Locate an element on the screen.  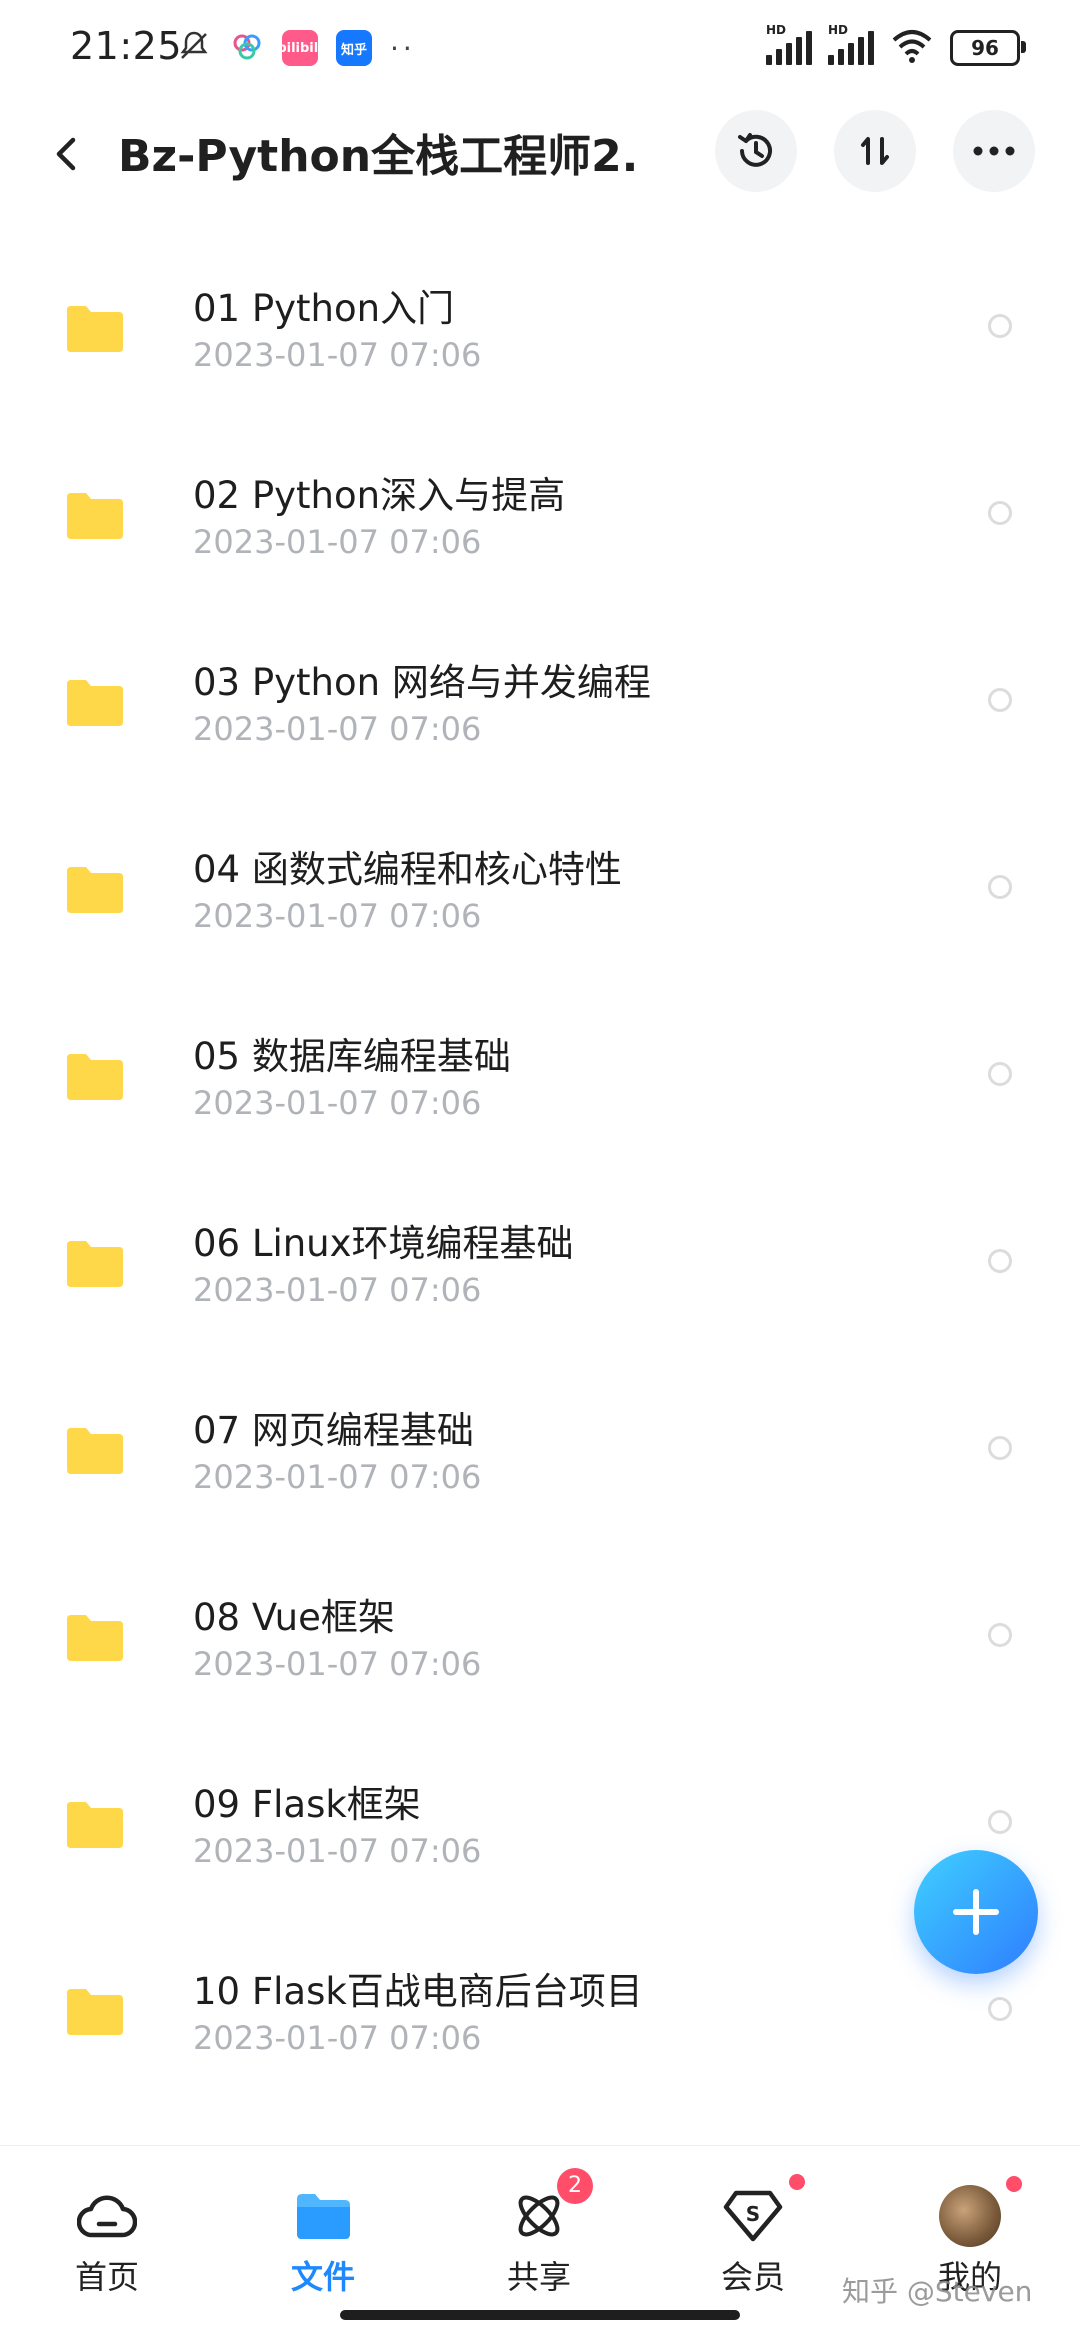
nav-vip: S 会员 is located at coordinates (753, 2239).